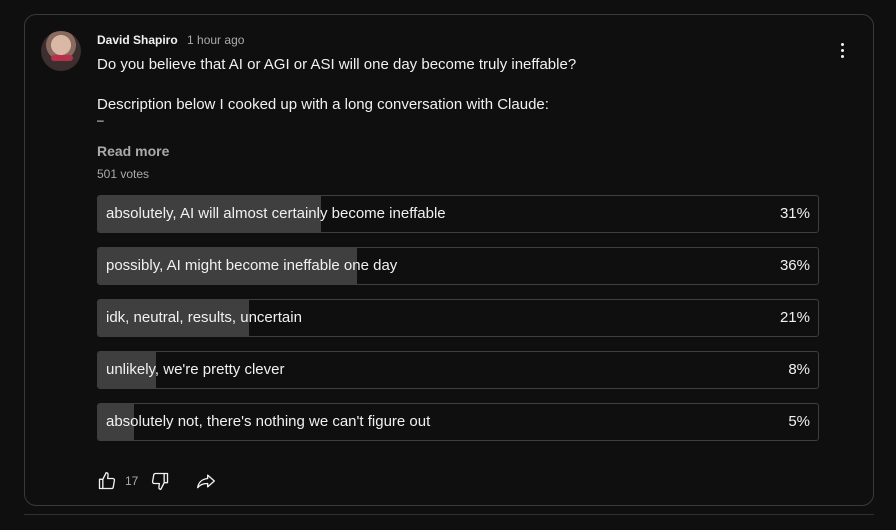 Image resolution: width=896 pixels, height=530 pixels. Describe the element at coordinates (195, 369) in the screenshot. I see `poll-option-label: unlikely, we're pretty clever` at that location.